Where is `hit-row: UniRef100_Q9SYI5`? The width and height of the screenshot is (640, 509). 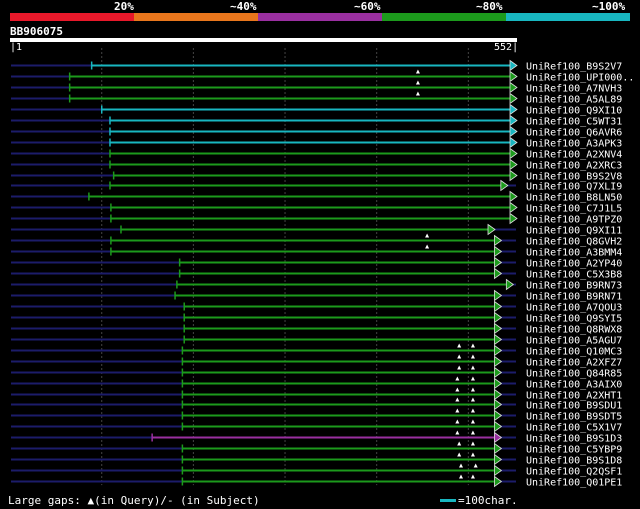
hit-row: UniRef100_Q9SYI5 is located at coordinates (316, 318).